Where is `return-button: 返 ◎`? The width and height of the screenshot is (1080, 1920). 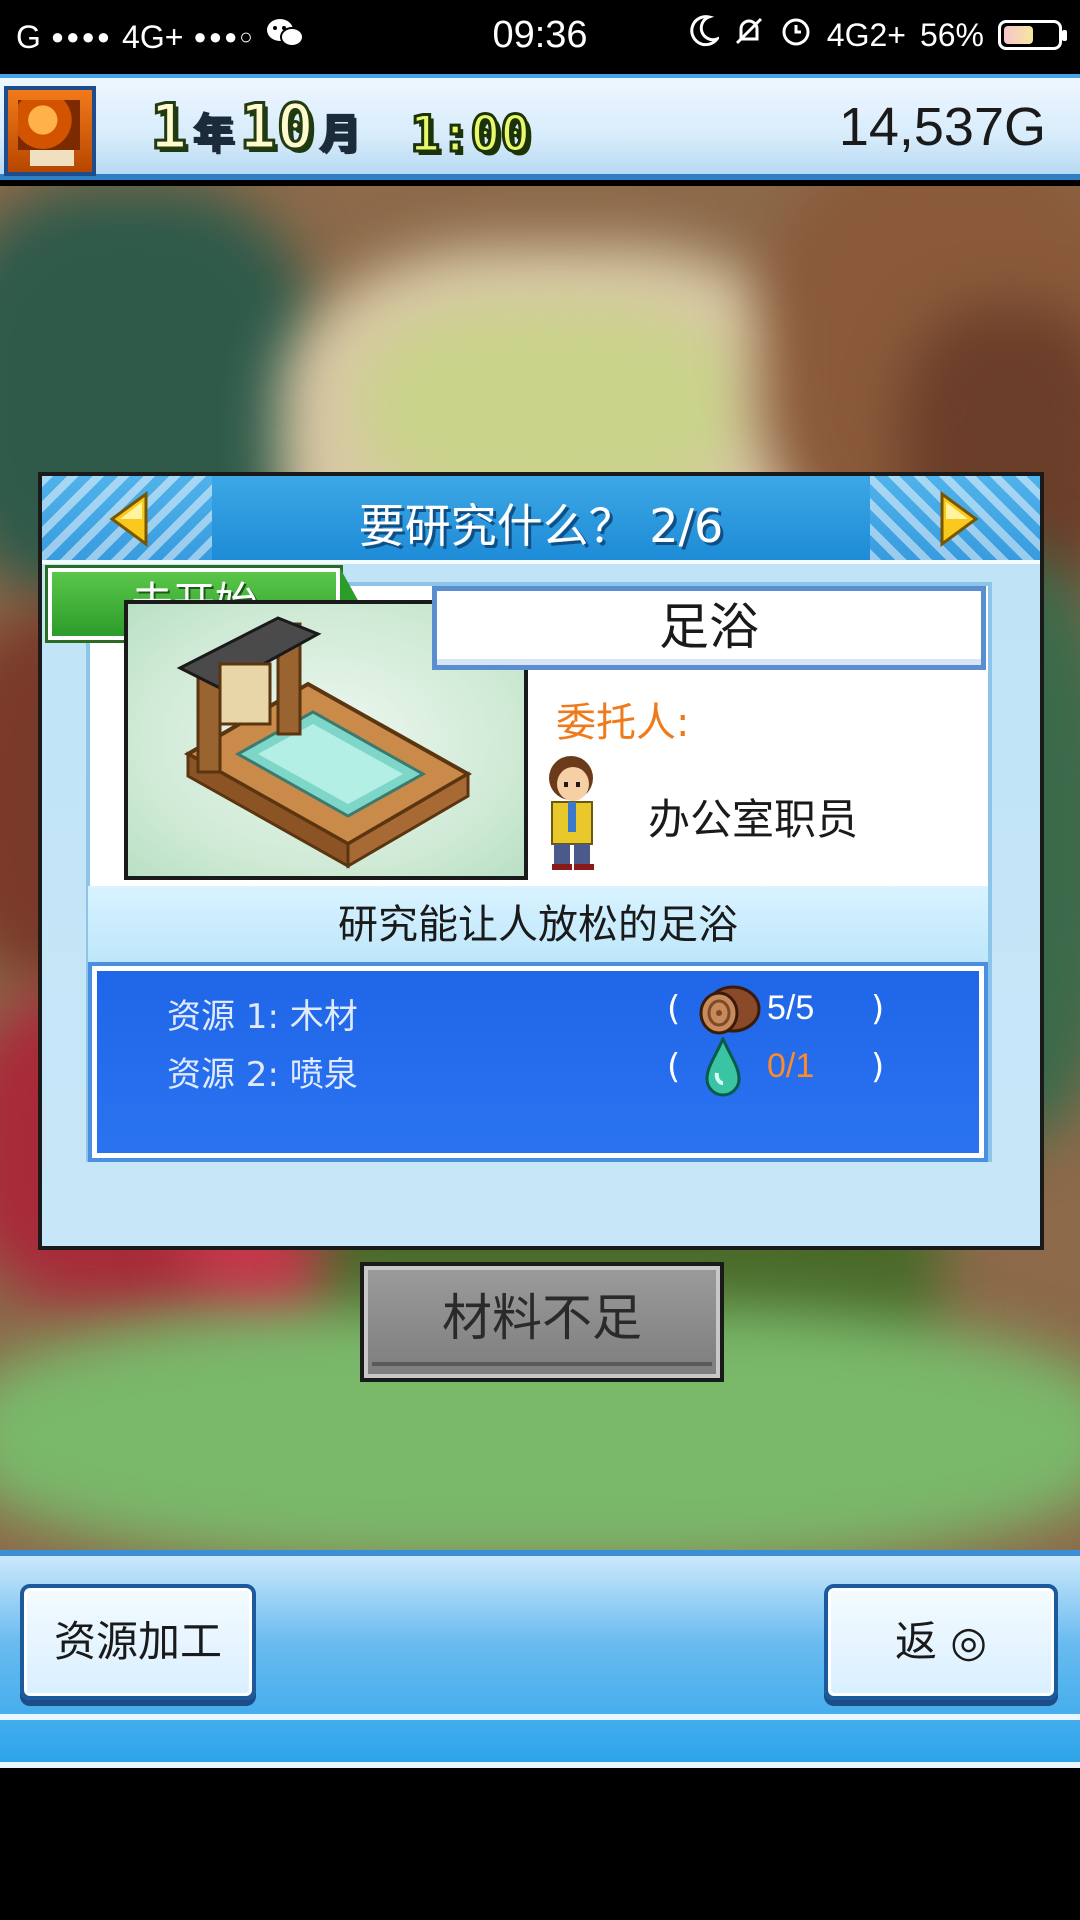
return-button: 返 ◎ is located at coordinates (941, 1642).